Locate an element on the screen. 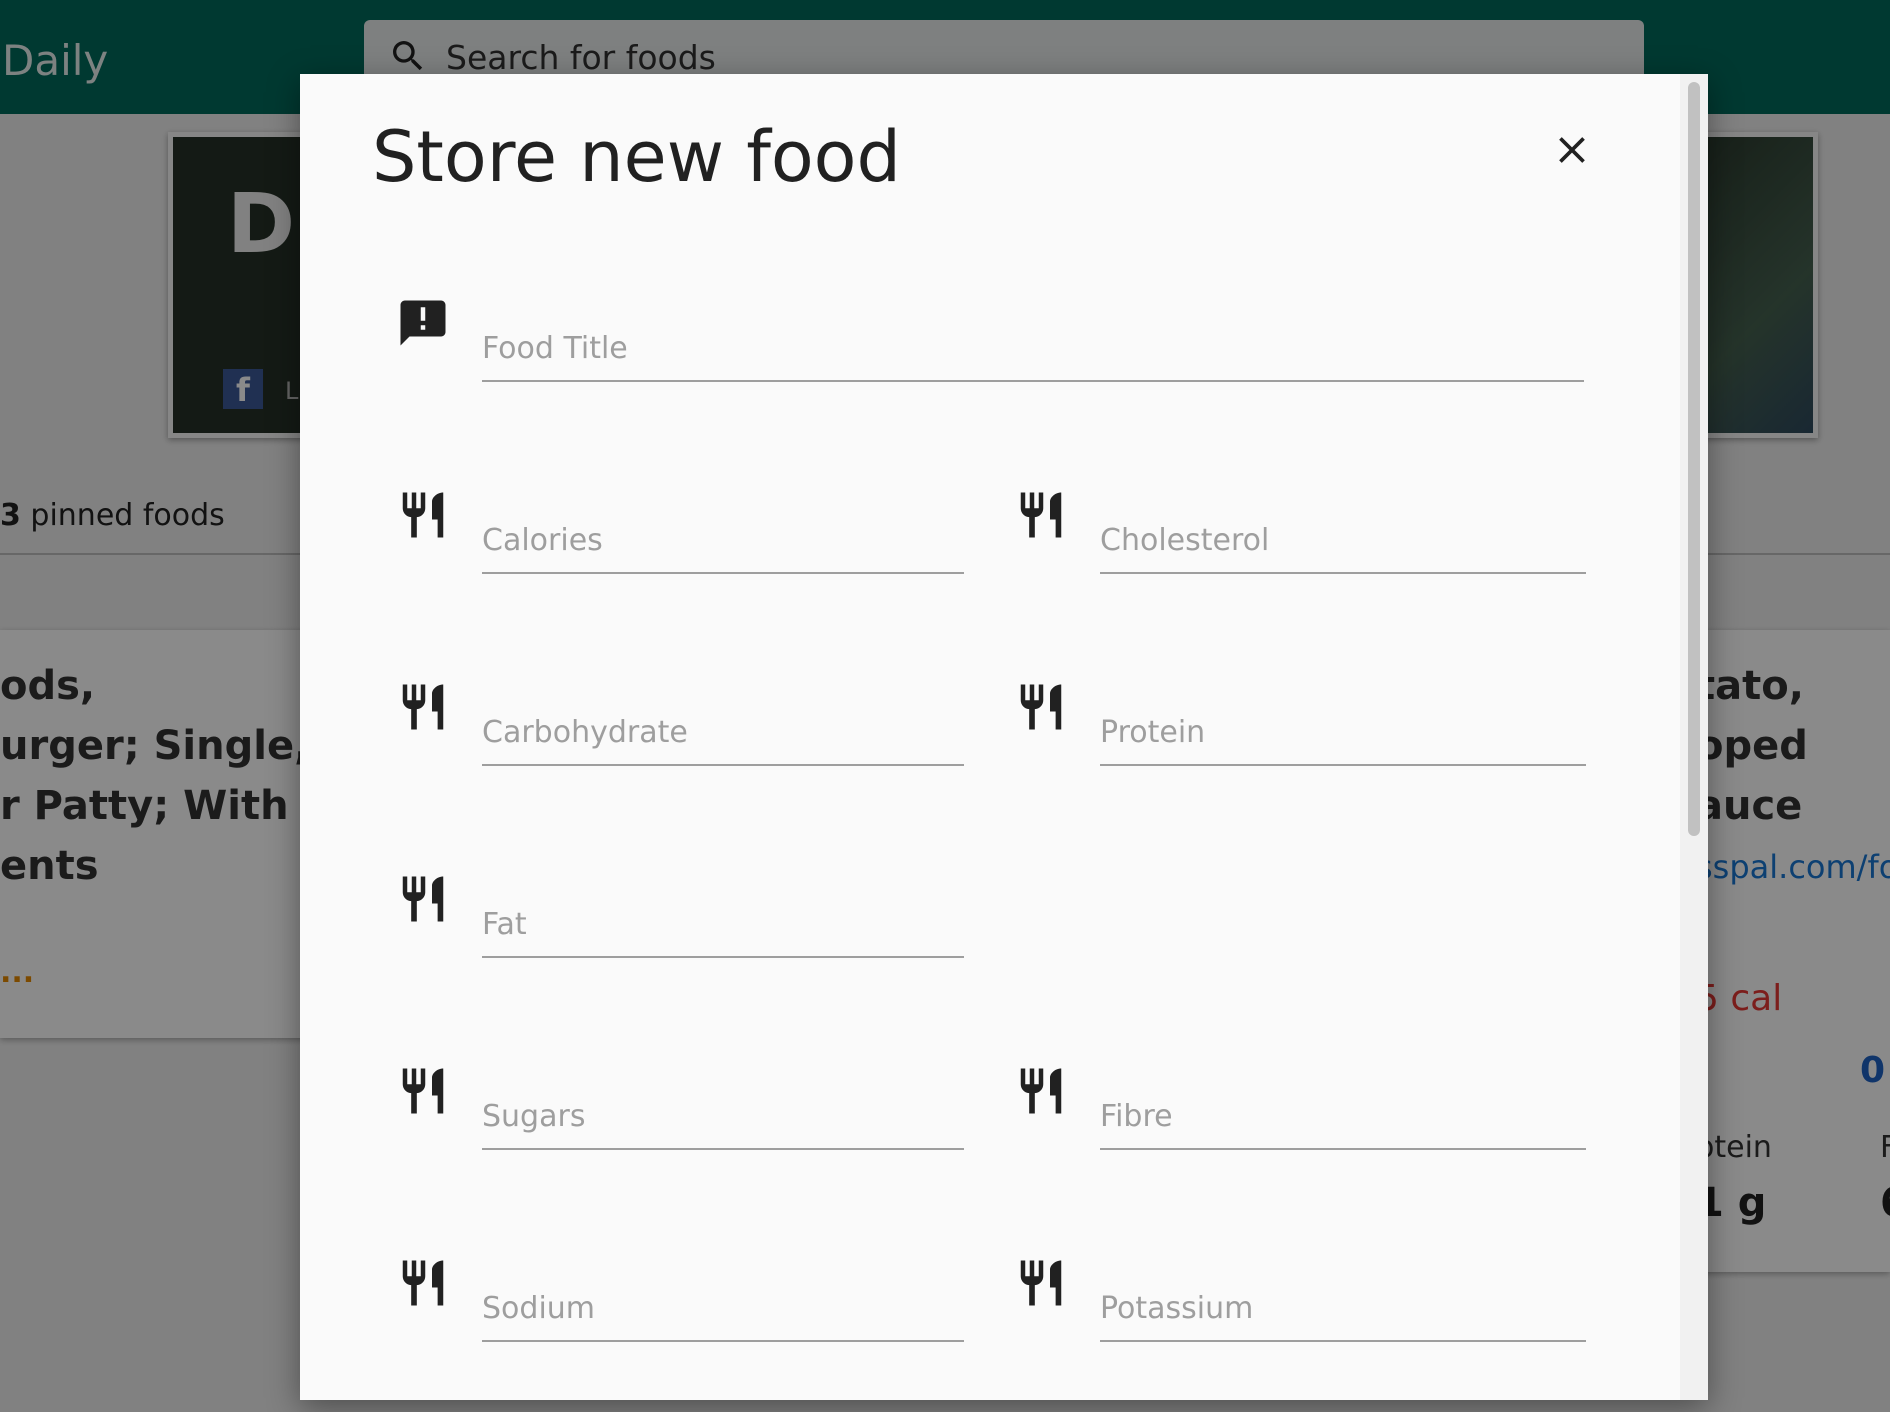 The image size is (1890, 1412). sodium-input is located at coordinates (723, 1309).